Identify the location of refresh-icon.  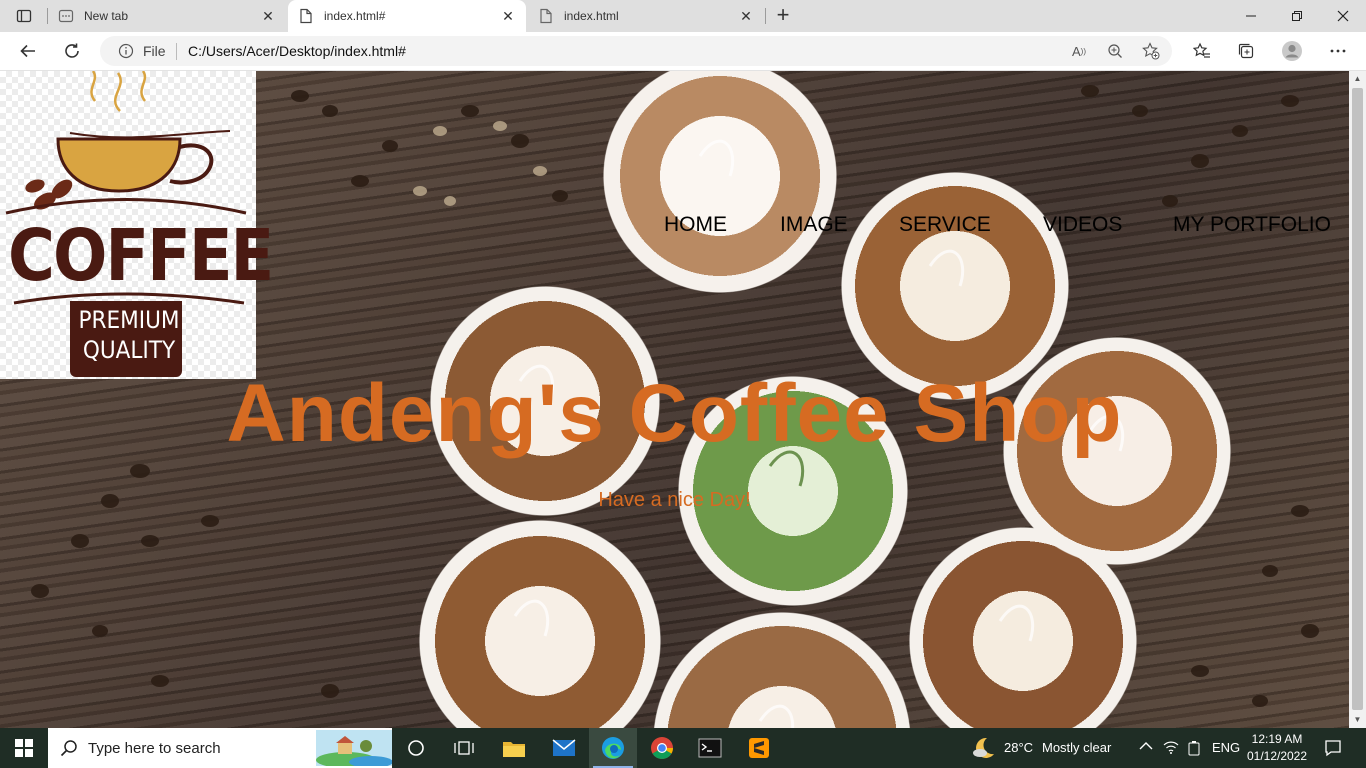
(72, 51).